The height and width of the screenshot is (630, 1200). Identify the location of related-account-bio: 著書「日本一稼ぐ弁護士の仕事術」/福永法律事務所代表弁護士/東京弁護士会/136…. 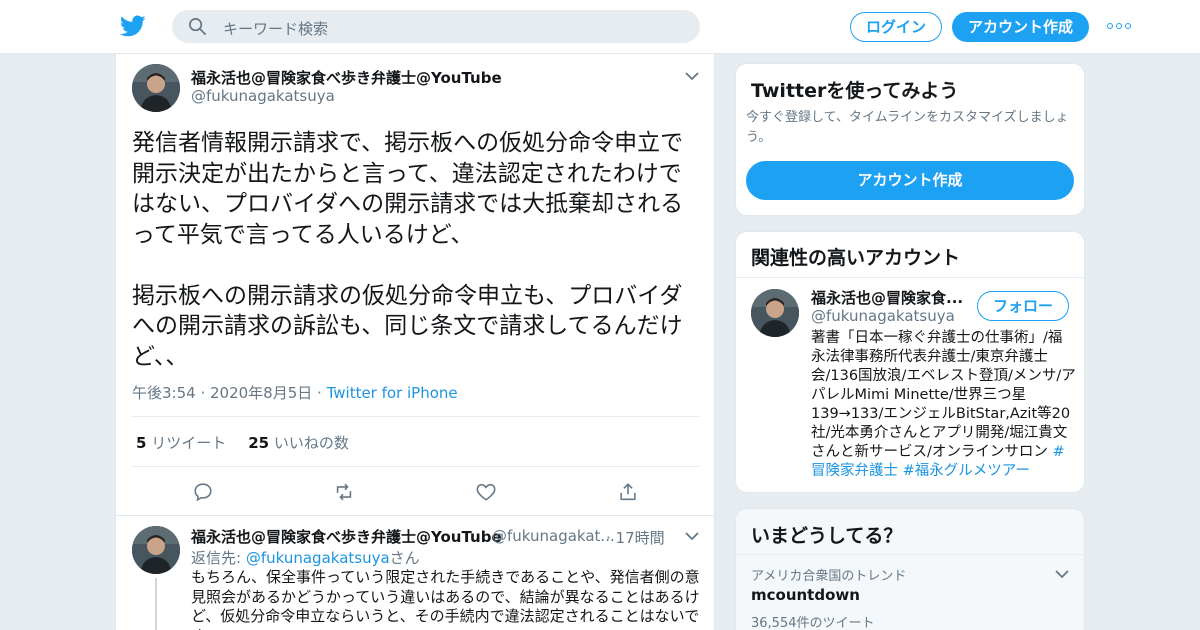
(943, 405).